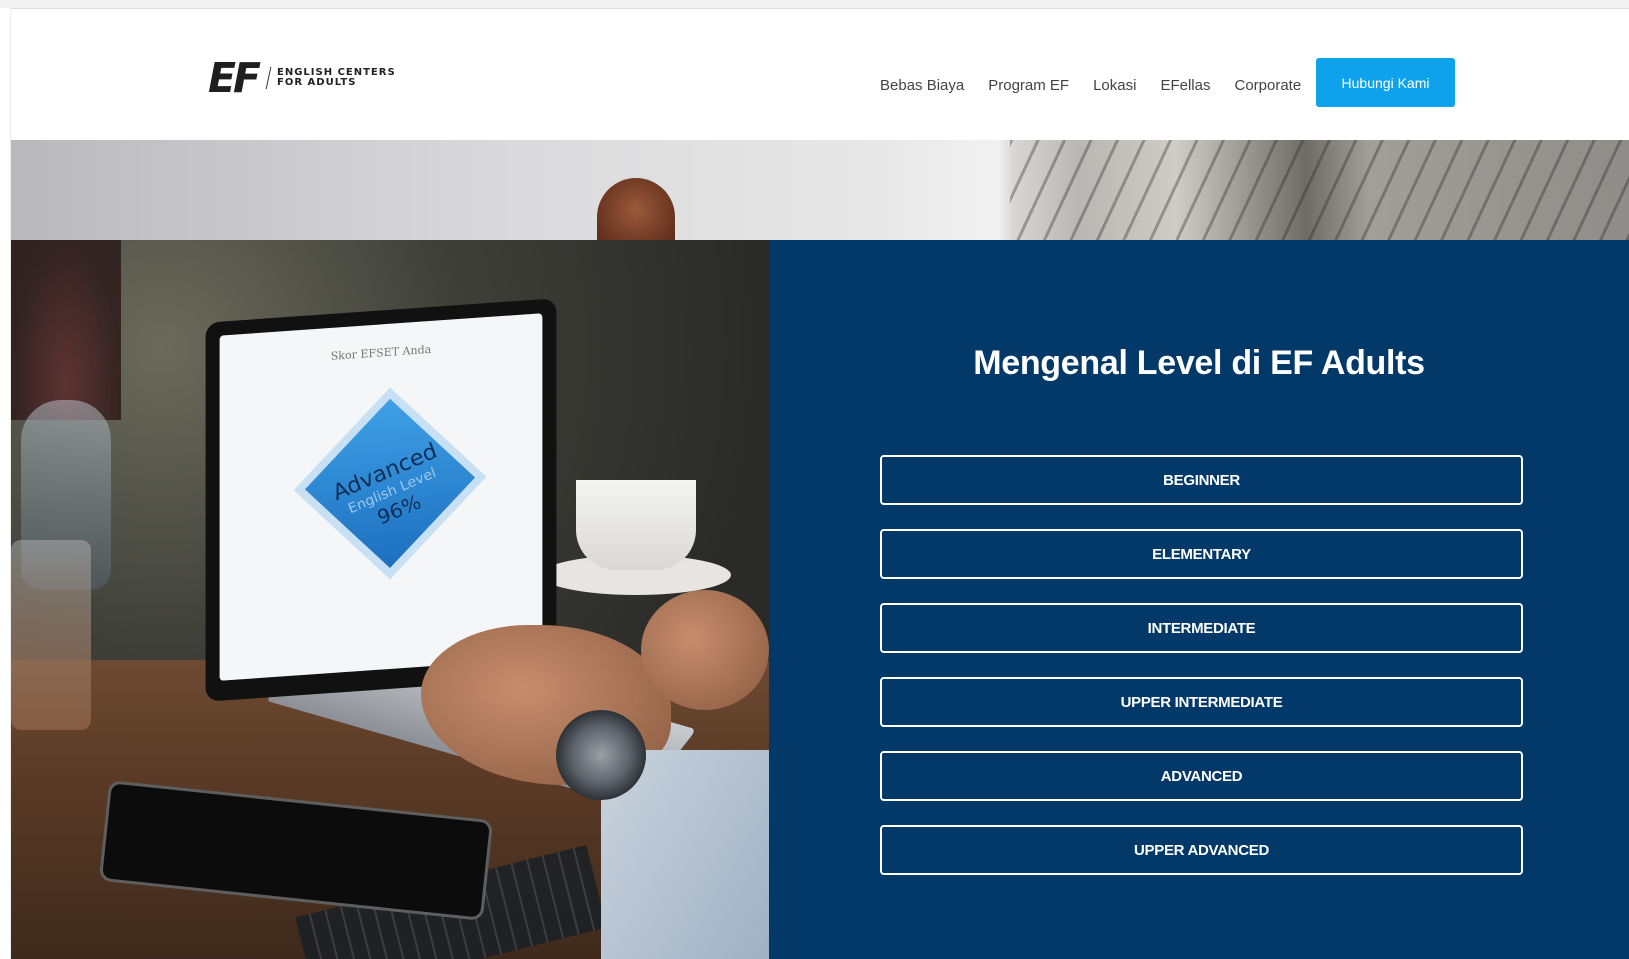  I want to click on level-button-advanced: ADVANCED, so click(1201, 776).